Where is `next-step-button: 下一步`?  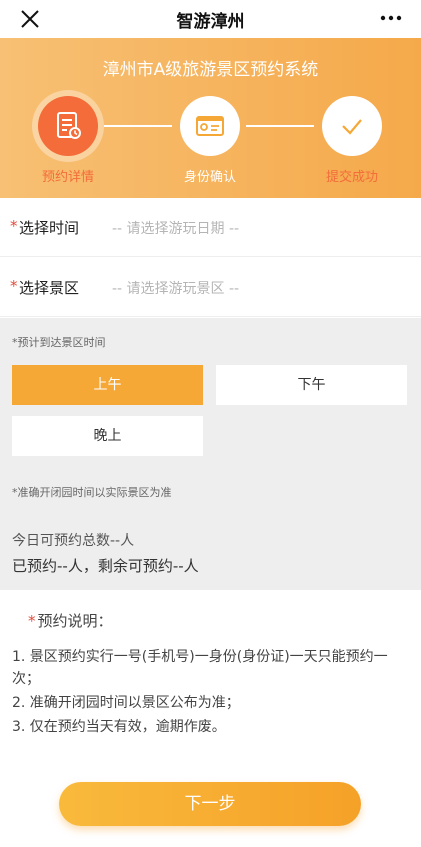 next-step-button: 下一步 is located at coordinates (210, 804).